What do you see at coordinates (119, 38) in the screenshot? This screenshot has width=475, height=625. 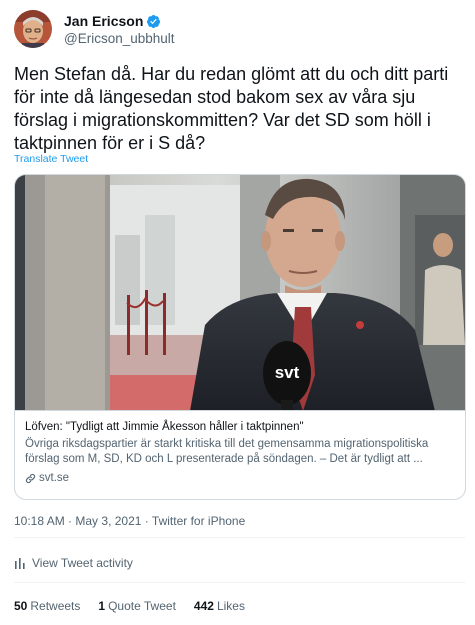 I see `user-handle: @Ericson_ubbhult` at bounding box center [119, 38].